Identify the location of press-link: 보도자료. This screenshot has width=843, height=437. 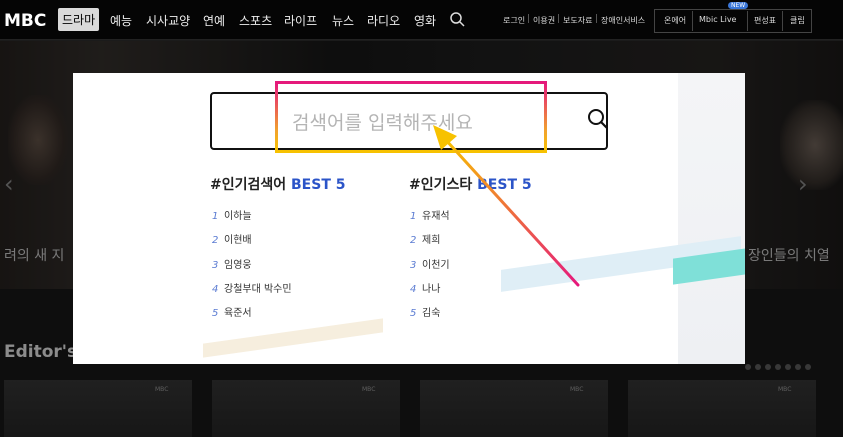
(577, 20).